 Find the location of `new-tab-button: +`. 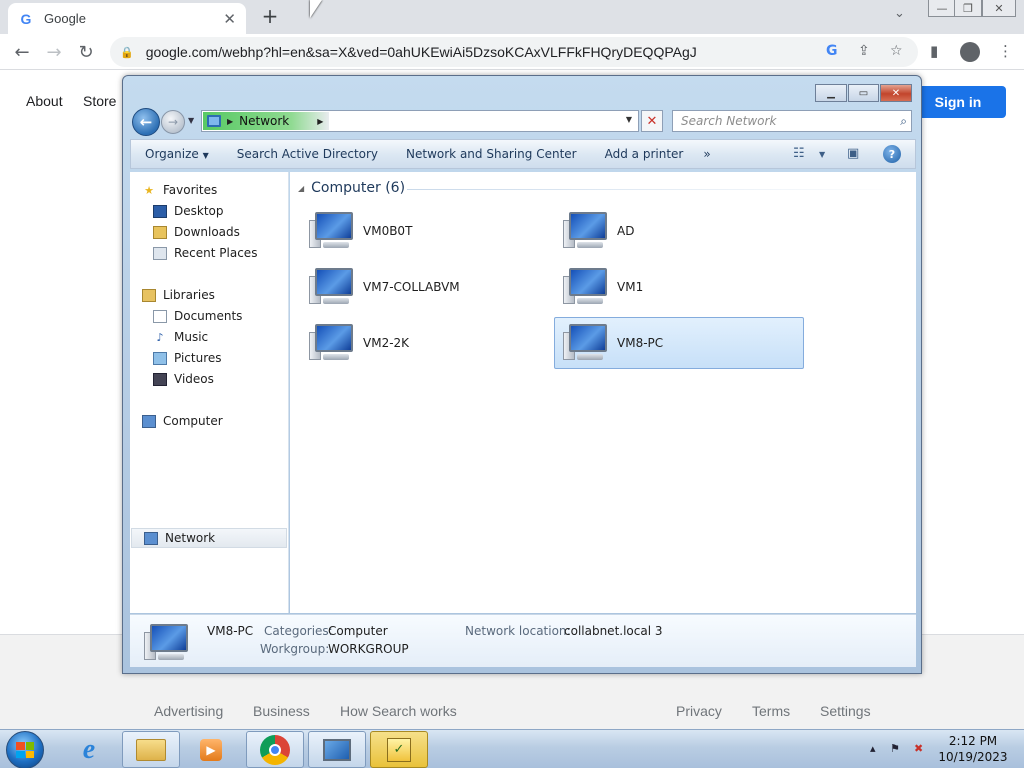

new-tab-button: + is located at coordinates (270, 16).